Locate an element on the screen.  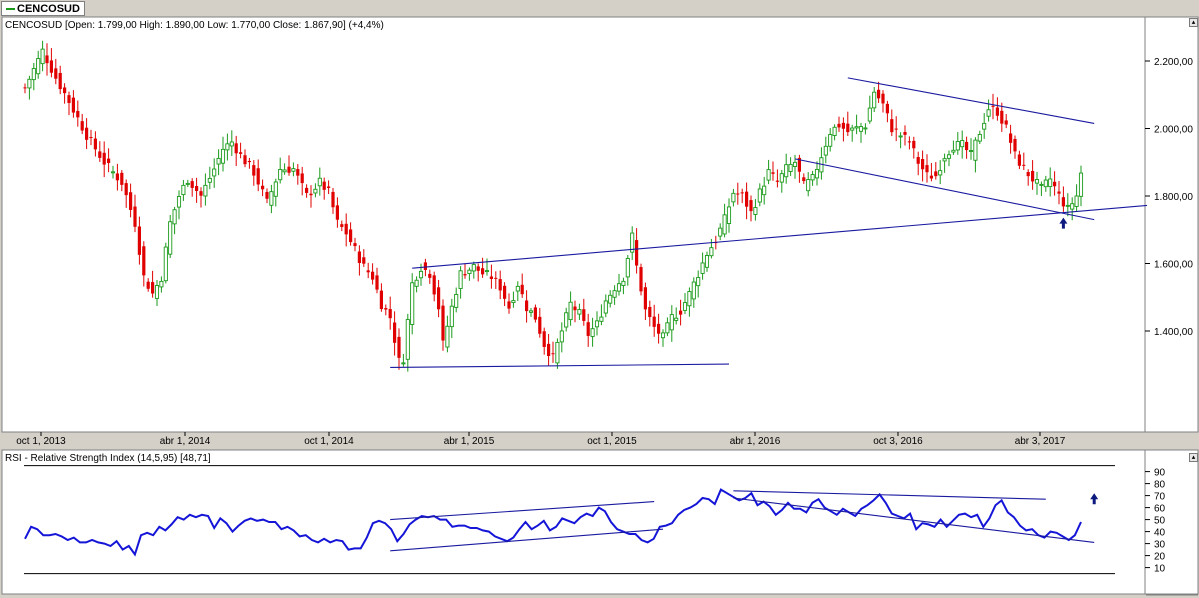
price-y-tick-label: 2.000,00 is located at coordinates (1173, 130).